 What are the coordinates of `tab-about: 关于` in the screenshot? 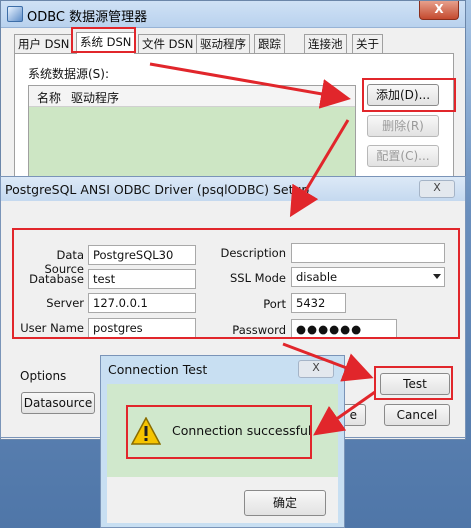 It's located at (367, 43).